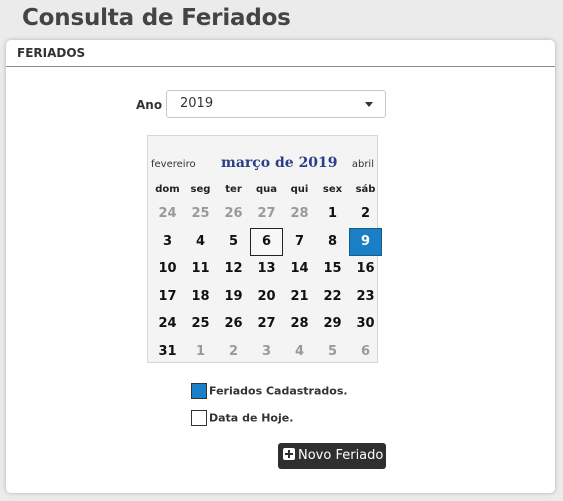 This screenshot has height=501, width=563. Describe the element at coordinates (167, 189) in the screenshot. I see `weekday-label: dom` at that location.